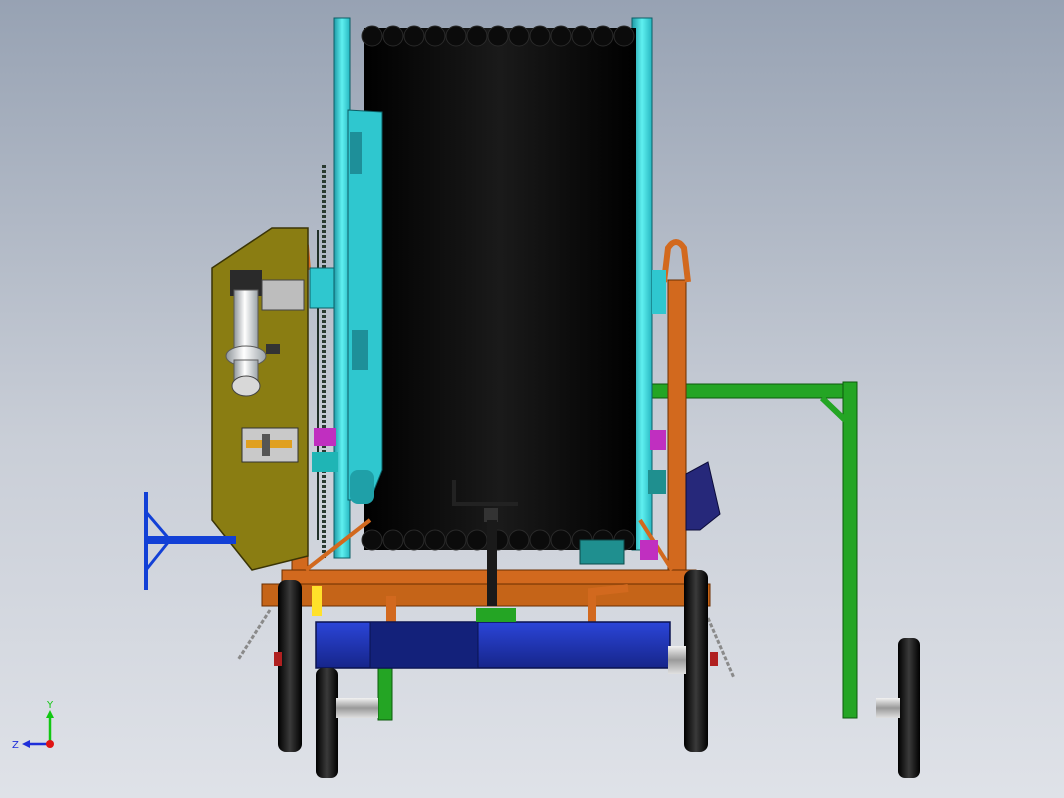 Image resolution: width=1064 pixels, height=798 pixels. I want to click on front-left-wheel, so click(347, 723).